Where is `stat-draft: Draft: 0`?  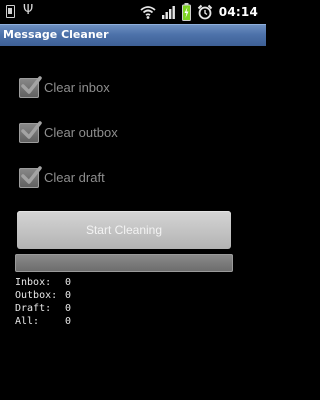 stat-draft: Draft: 0 is located at coordinates (43, 308).